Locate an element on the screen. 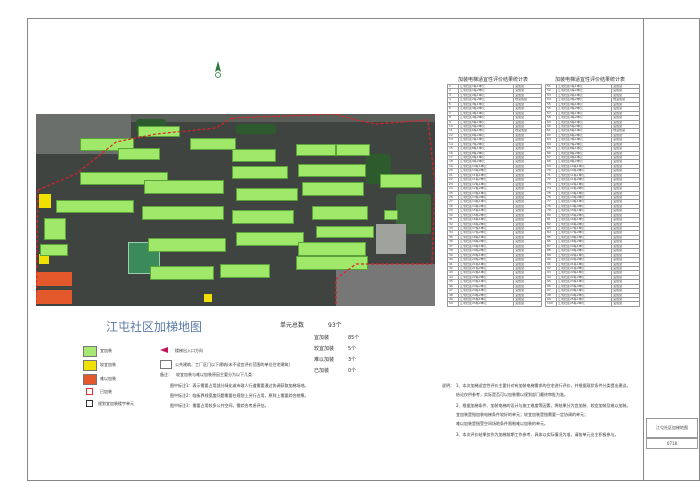 Image resolution: width=700 pixels, height=500 pixels. legend-label: 规划宜加装楼宇单元 is located at coordinates (116, 403).